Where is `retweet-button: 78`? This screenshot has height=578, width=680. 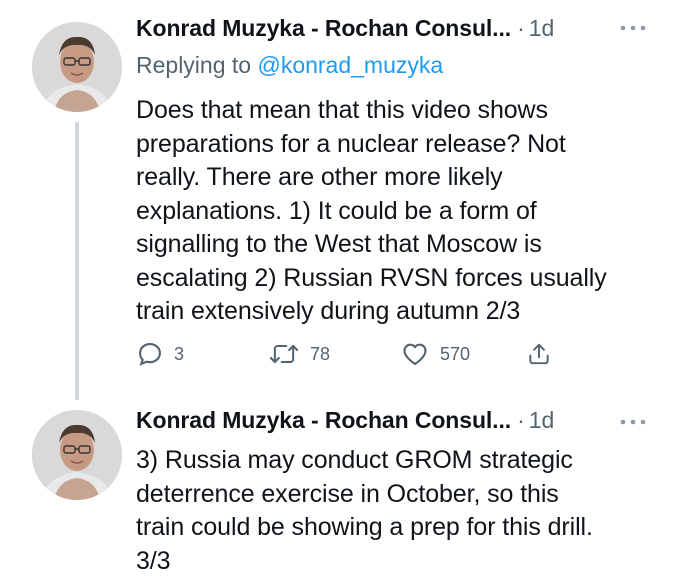
retweet-button: 78 is located at coordinates (299, 354).